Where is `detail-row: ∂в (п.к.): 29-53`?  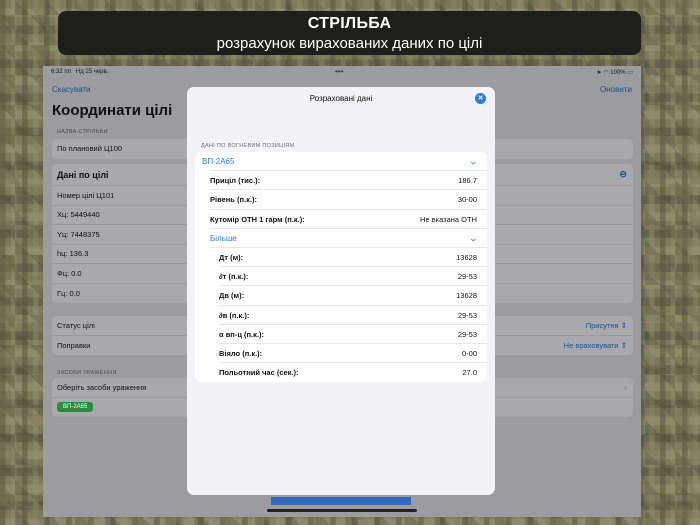
detail-row: ∂в (п.к.): 29-53 is located at coordinates (341, 315).